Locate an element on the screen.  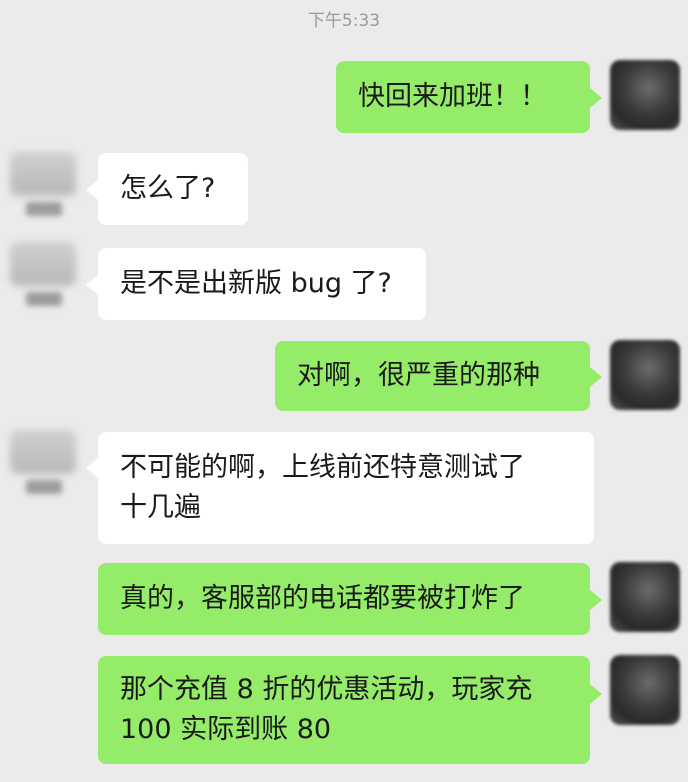
message-text-line: 100 实际到账 80 is located at coordinates (226, 729).